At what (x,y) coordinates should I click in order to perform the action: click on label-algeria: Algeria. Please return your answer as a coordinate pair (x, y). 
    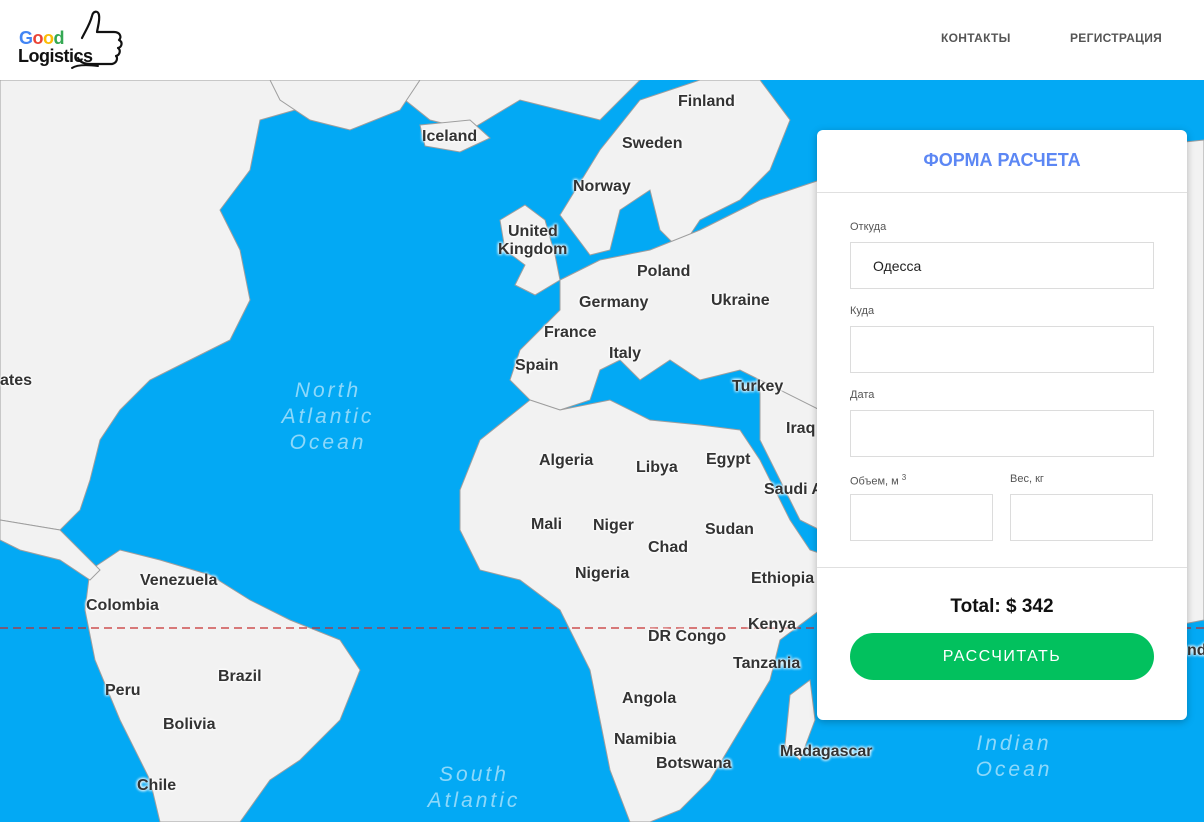
    Looking at the image, I should click on (566, 460).